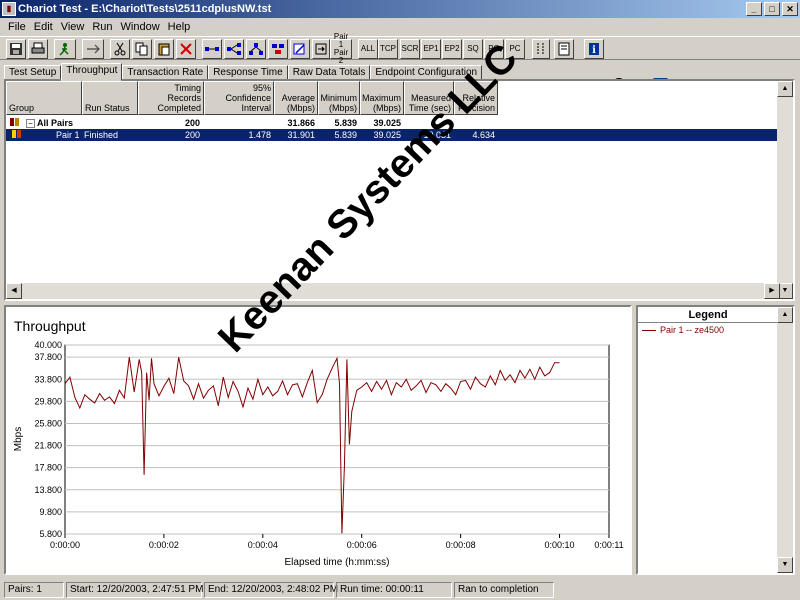 This screenshot has height=600, width=800. Describe the element at coordinates (393, 291) in the screenshot. I see `grid-horizontal-scrollbar: ◀ ▶` at that location.